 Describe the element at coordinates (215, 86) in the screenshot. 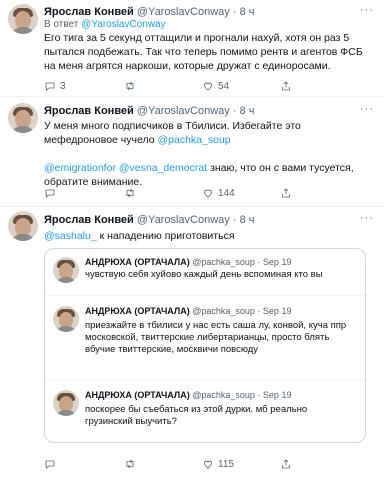

I see `like-button: 54` at that location.